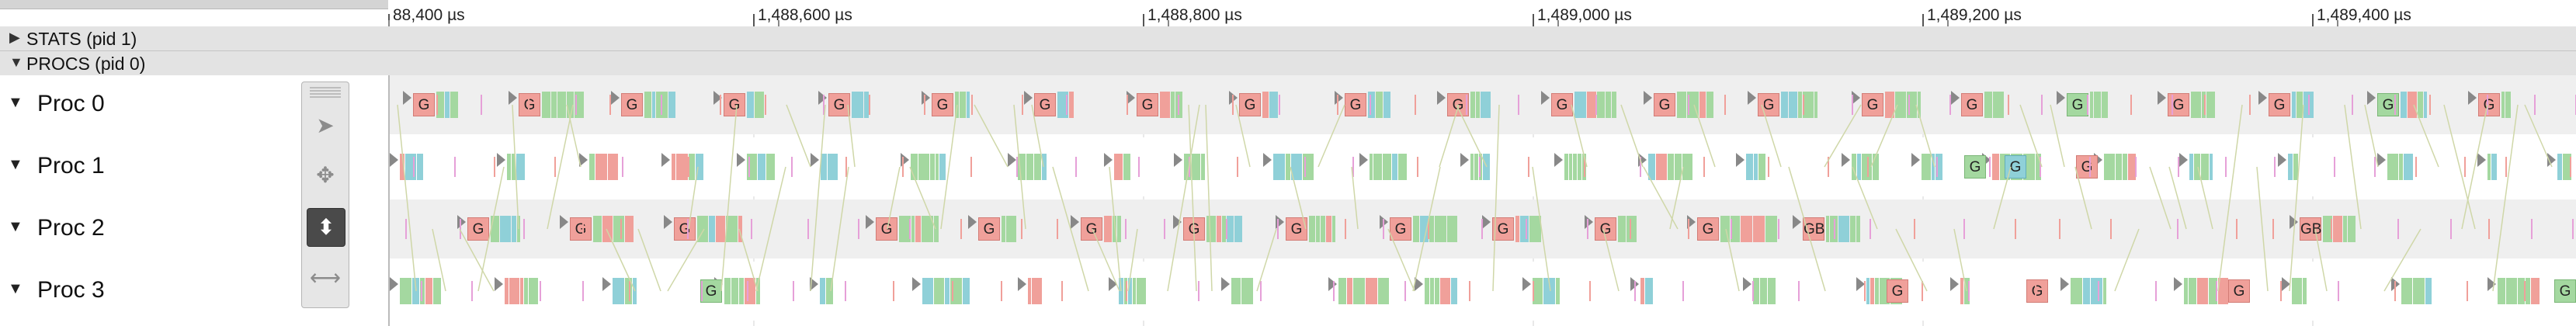  Describe the element at coordinates (1584, 15) in the screenshot. I see `ruler-label: 1,489,000 µs` at that location.